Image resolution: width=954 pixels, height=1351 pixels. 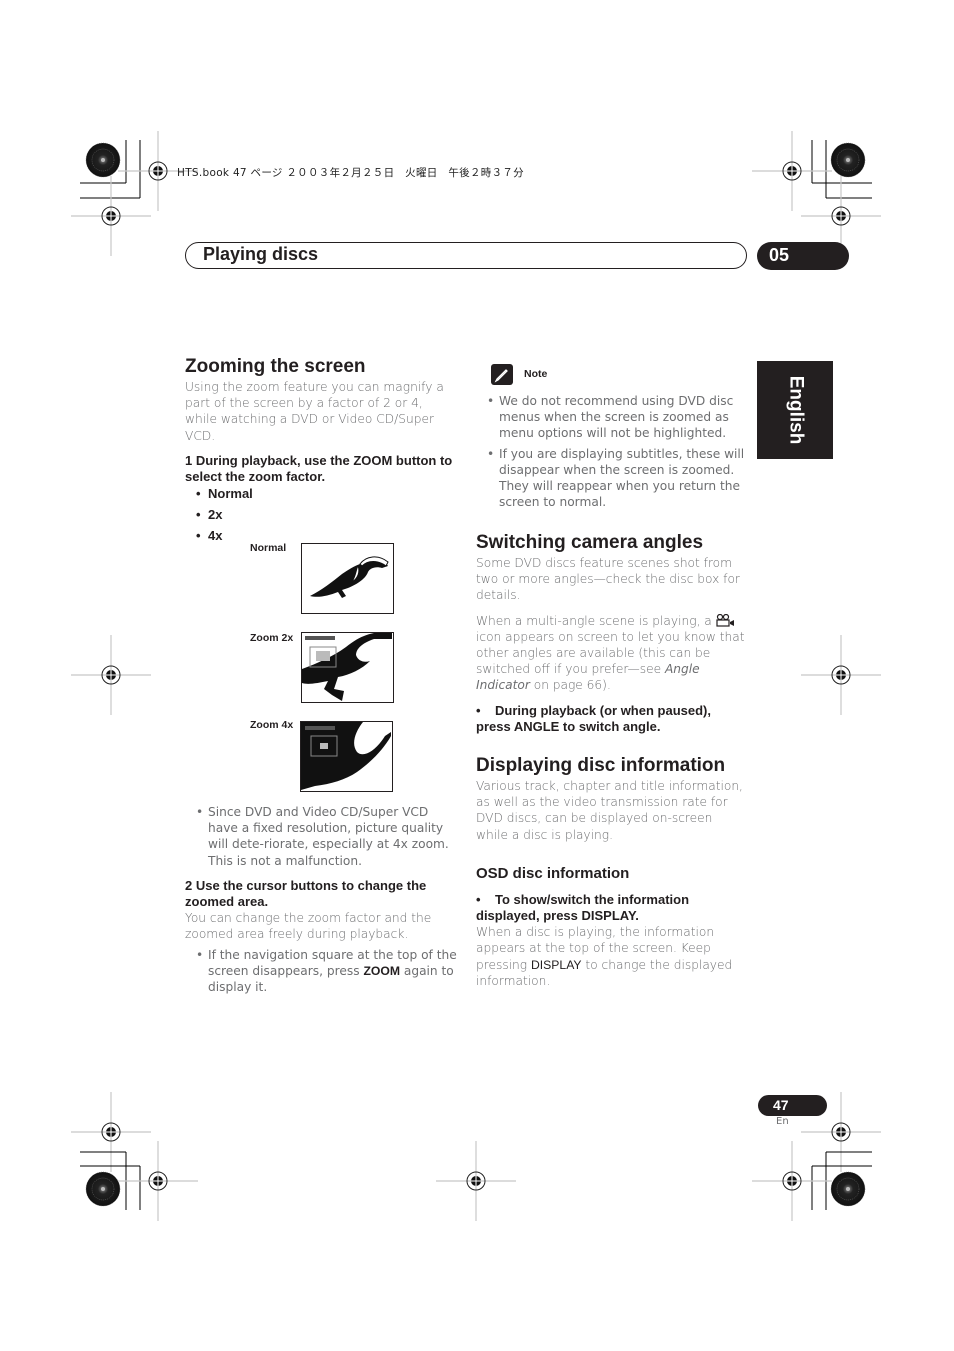 What do you see at coordinates (502, 374) in the screenshot?
I see `note-pencil-icon` at bounding box center [502, 374].